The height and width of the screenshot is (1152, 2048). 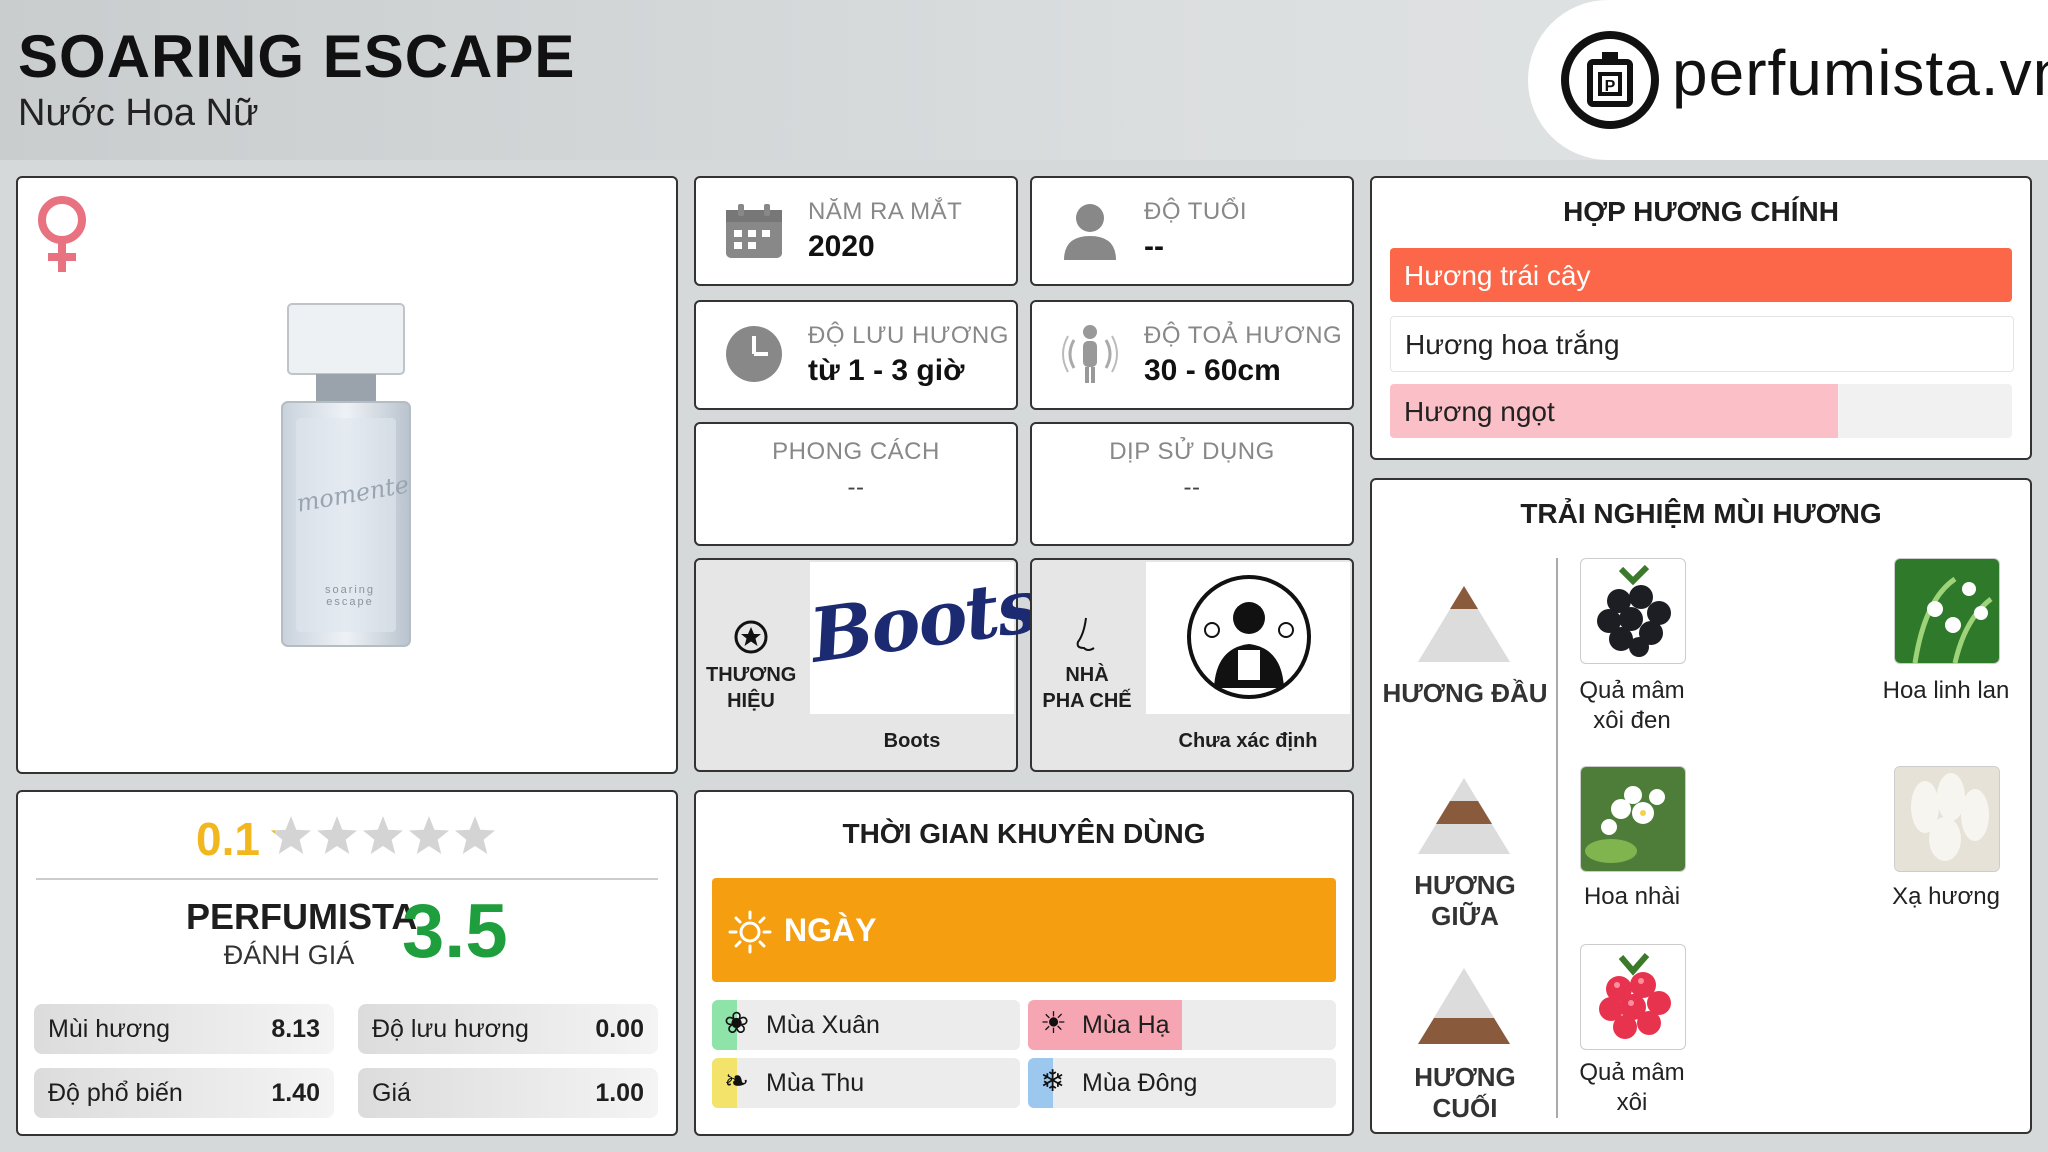 What do you see at coordinates (1701, 513) in the screenshot?
I see `scent-experience-title: TRẢI NGHIỆM MÙI HƯƠNG` at bounding box center [1701, 513].